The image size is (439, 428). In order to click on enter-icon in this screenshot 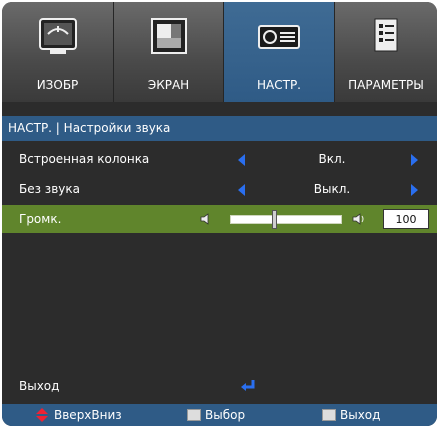, I will do `click(248, 387)`.